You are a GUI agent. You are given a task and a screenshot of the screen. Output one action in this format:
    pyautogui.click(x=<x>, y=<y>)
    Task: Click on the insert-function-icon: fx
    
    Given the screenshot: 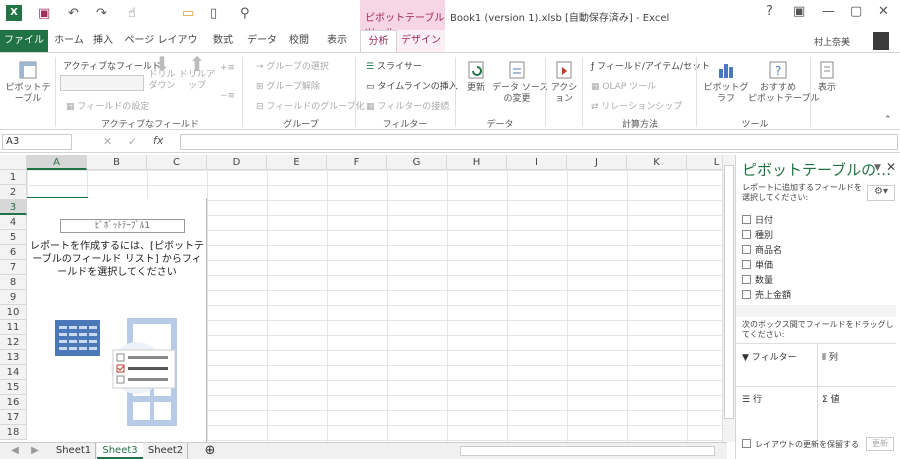 What is the action you would take?
    pyautogui.click(x=158, y=140)
    